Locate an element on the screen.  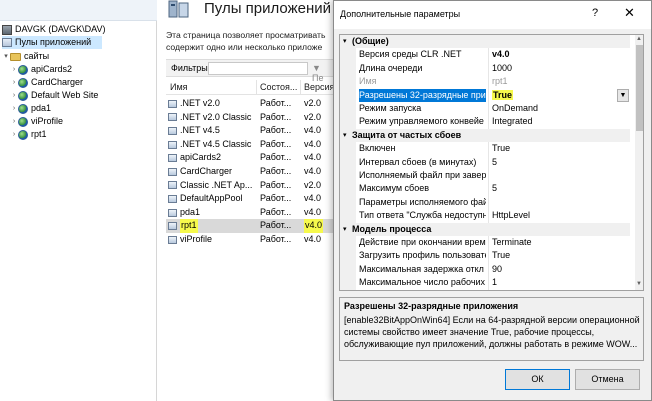
property-value-select: True is located at coordinates (503, 94).